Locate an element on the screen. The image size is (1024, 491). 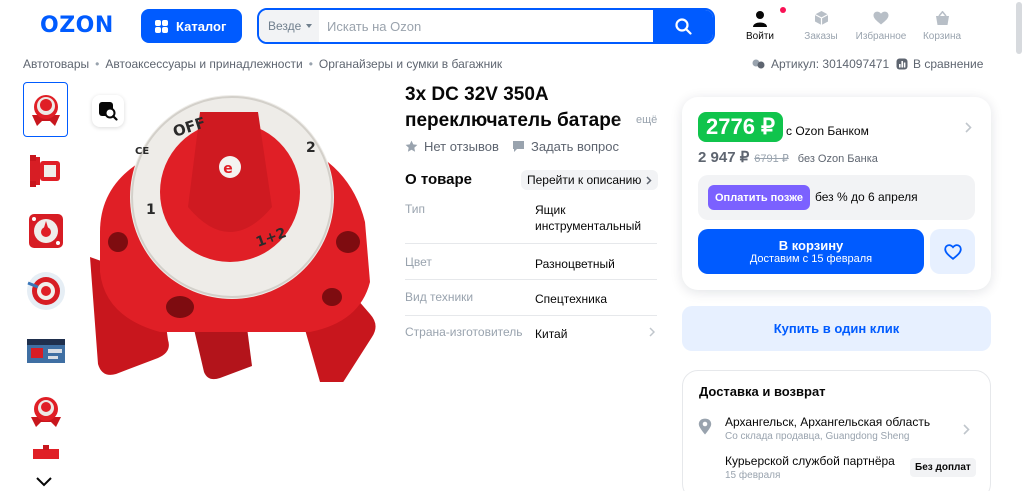
delivery-location-label: Архангельск, Архангельская область is located at coordinates (828, 422).